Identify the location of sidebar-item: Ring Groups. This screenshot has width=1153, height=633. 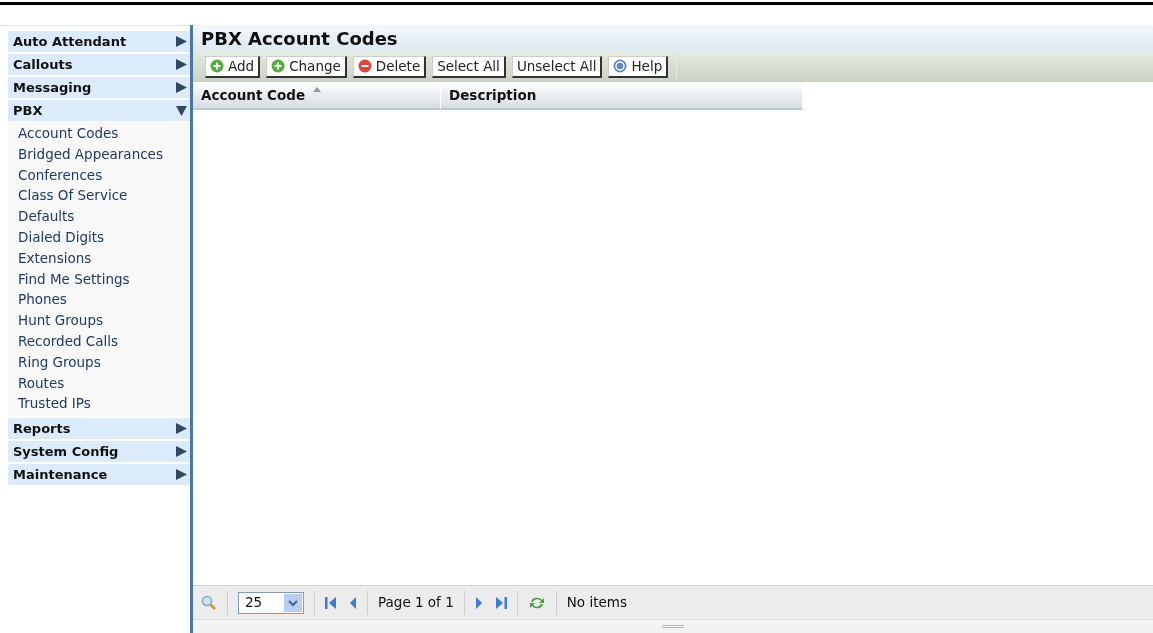
(104, 362).